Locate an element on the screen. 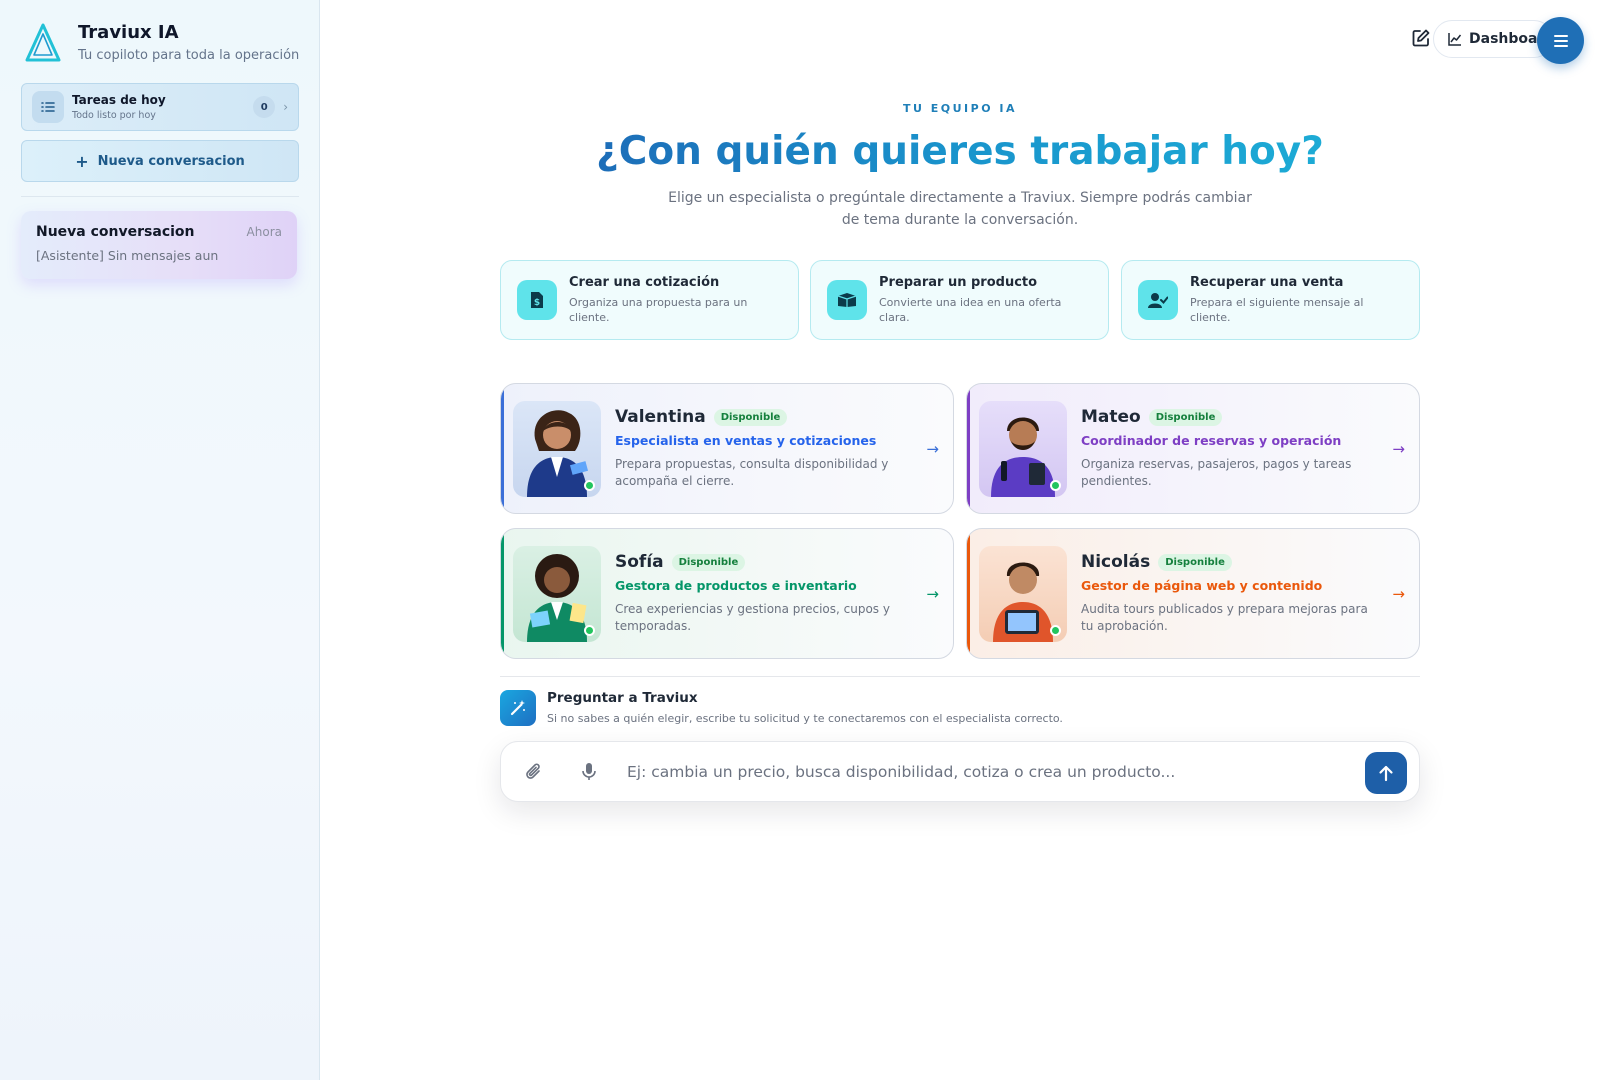 The image size is (1600, 1080). tasks-today-button: Tareas de hoy Todo listo por hoy 0 › is located at coordinates (160, 107).